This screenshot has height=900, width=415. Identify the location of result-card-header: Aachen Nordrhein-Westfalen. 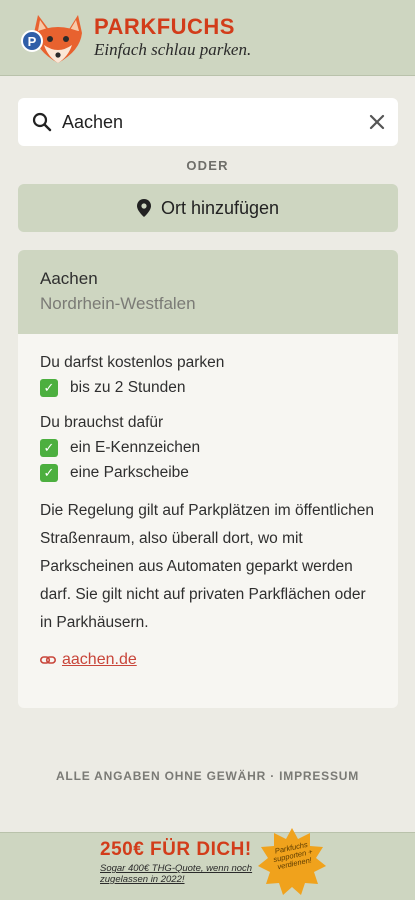
(208, 292).